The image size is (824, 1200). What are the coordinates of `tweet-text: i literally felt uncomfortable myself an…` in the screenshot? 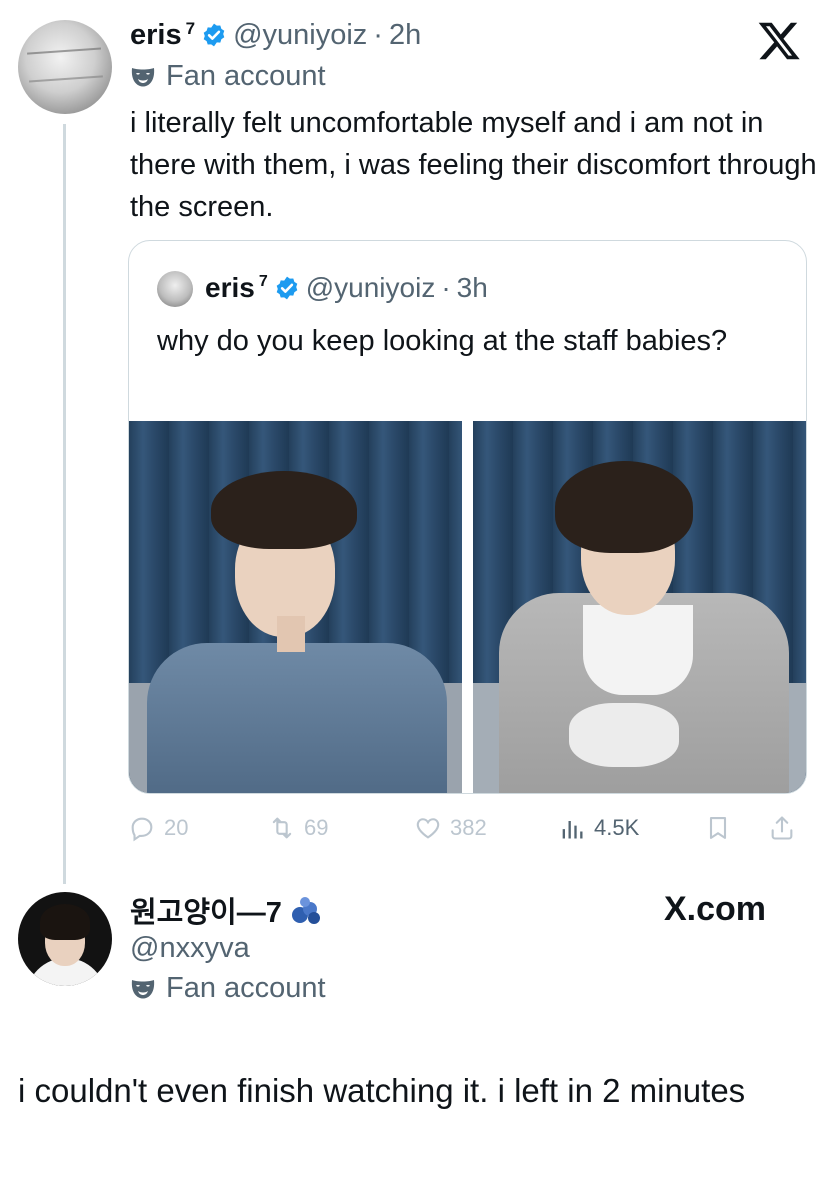 It's located at (473, 165).